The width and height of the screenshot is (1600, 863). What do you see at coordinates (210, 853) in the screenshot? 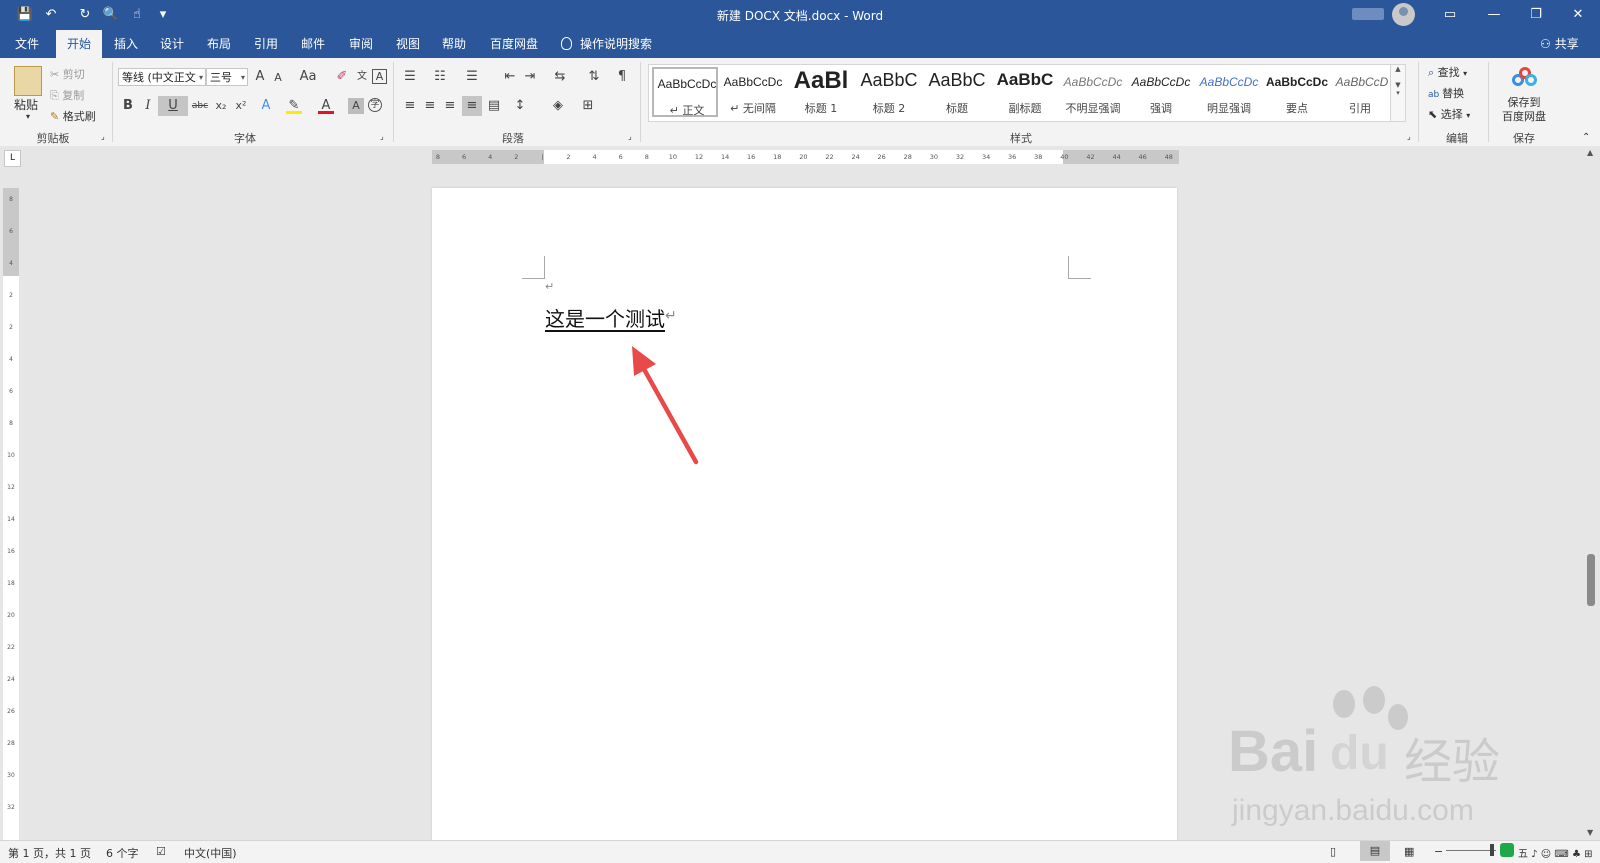
I see `language-indicator: 中文(中国)` at bounding box center [210, 853].